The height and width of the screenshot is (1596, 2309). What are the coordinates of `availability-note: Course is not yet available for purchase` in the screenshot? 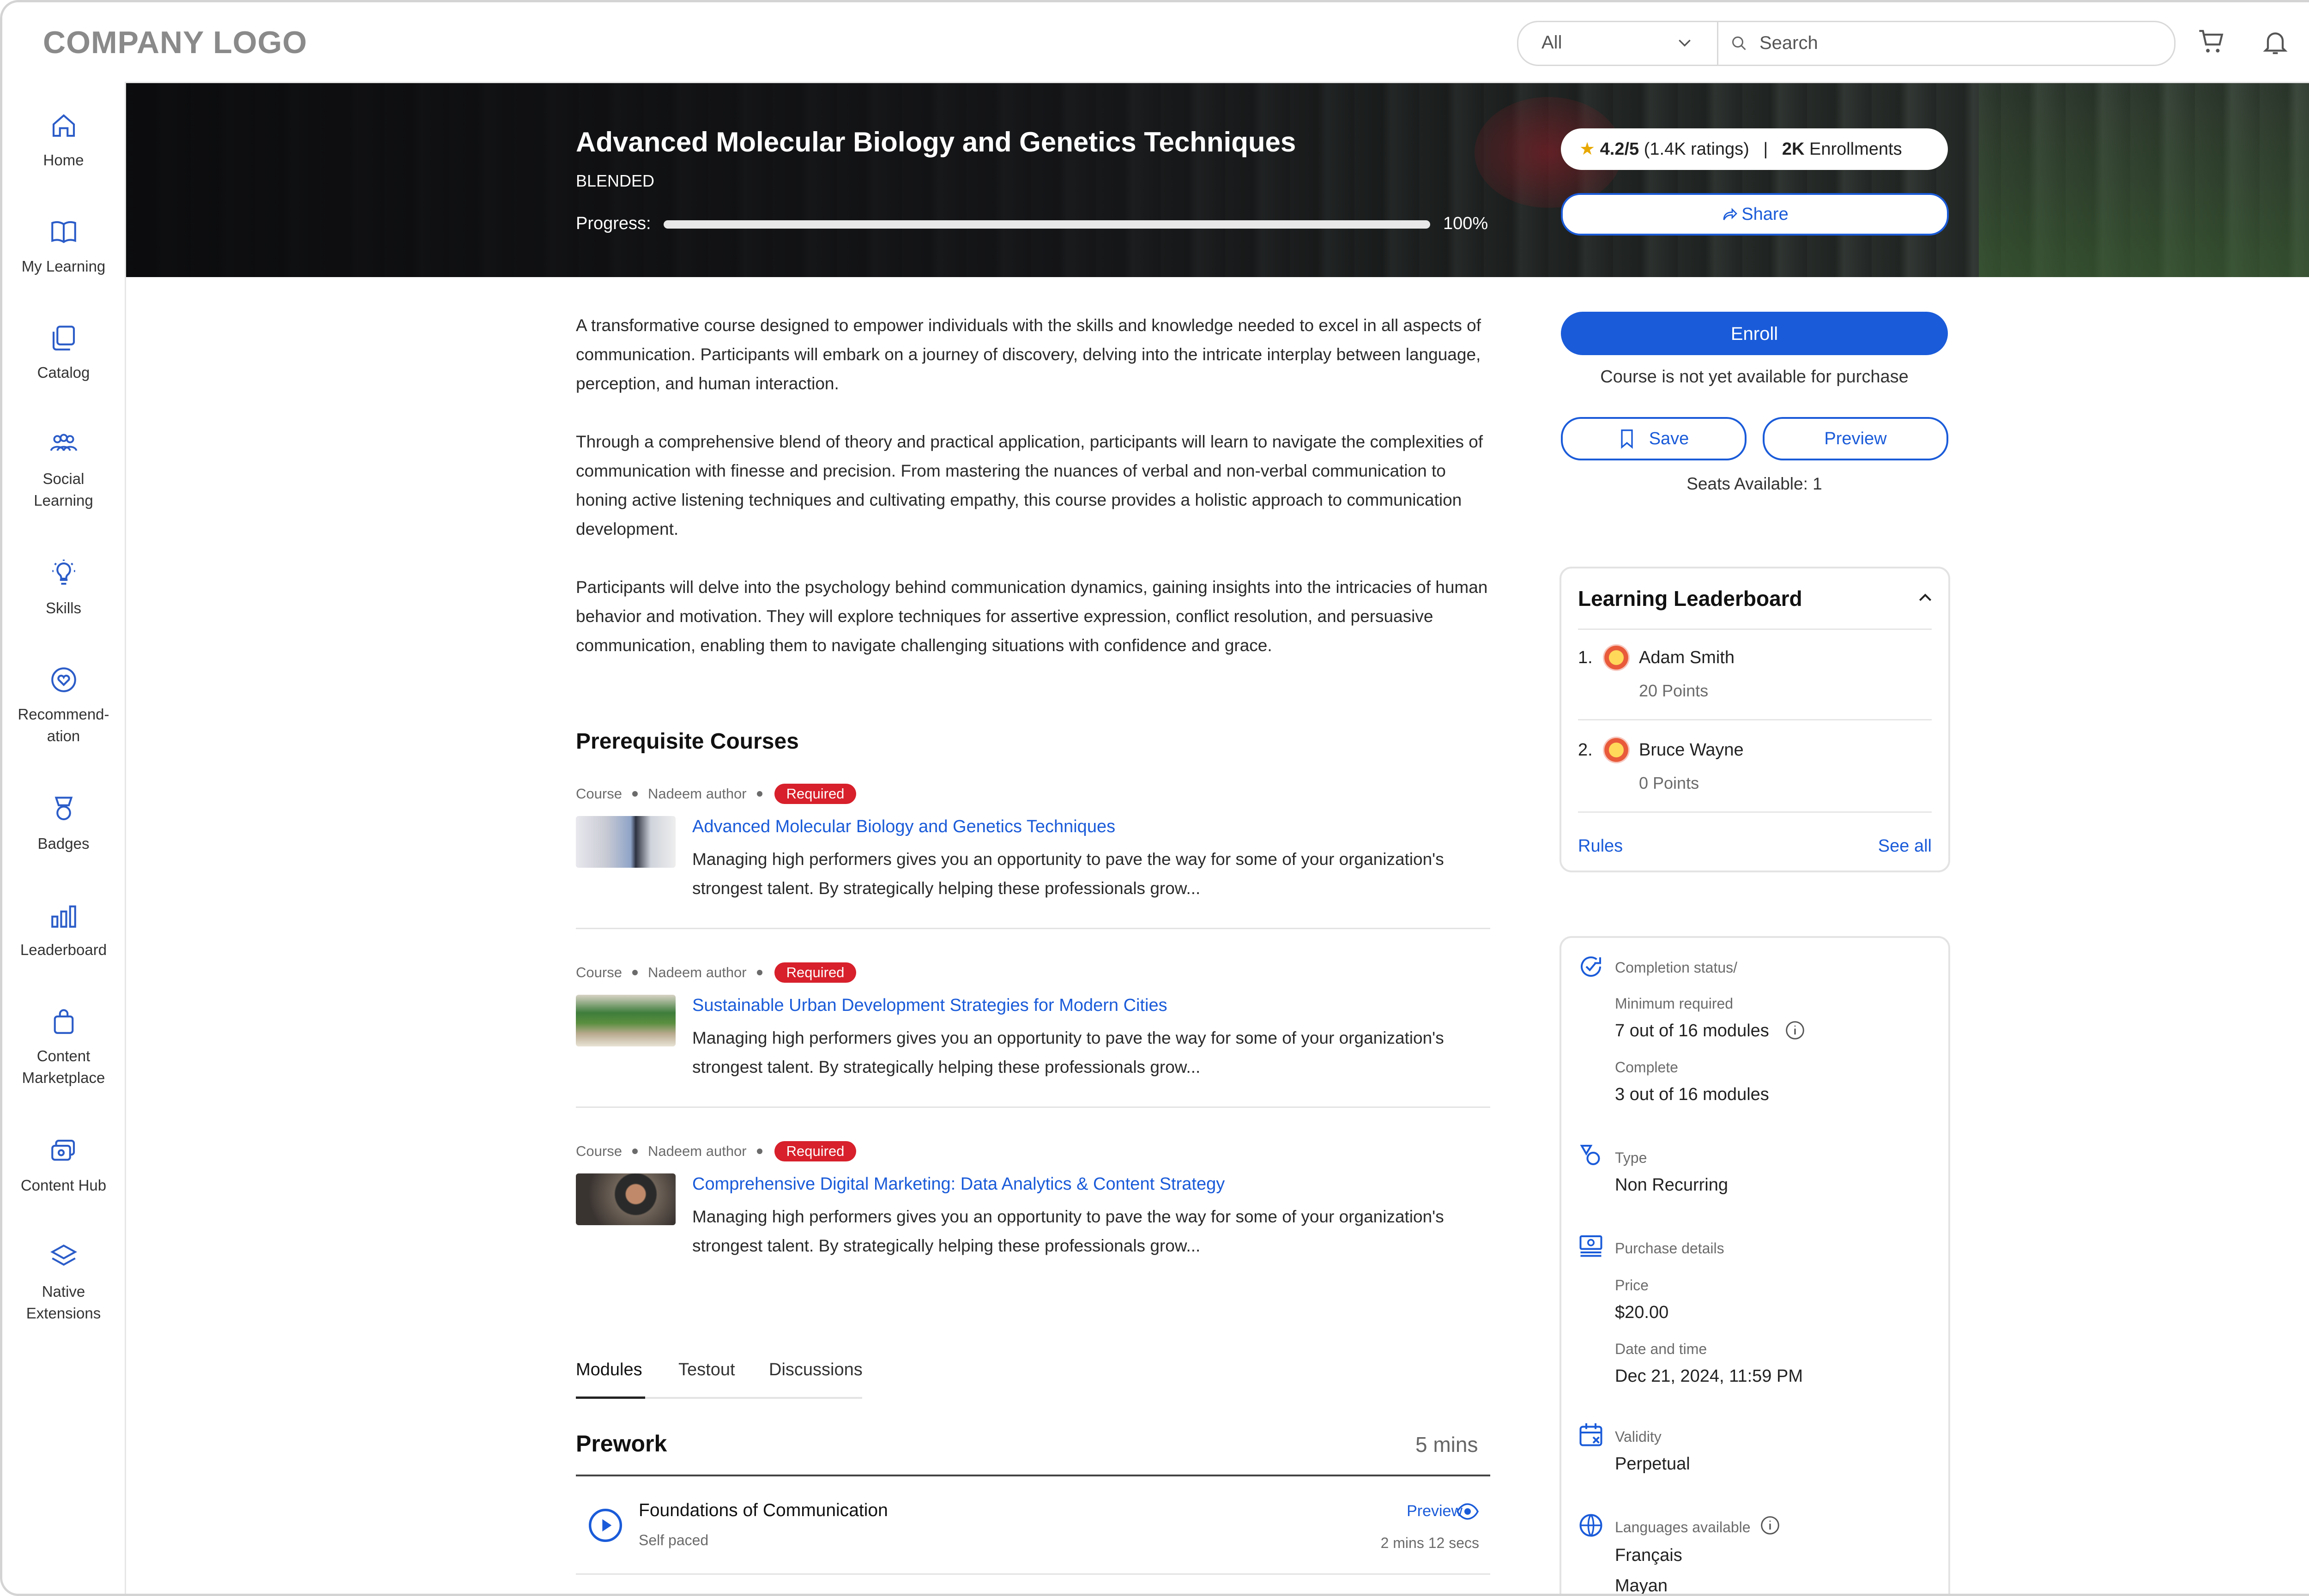 It's located at (1755, 377).